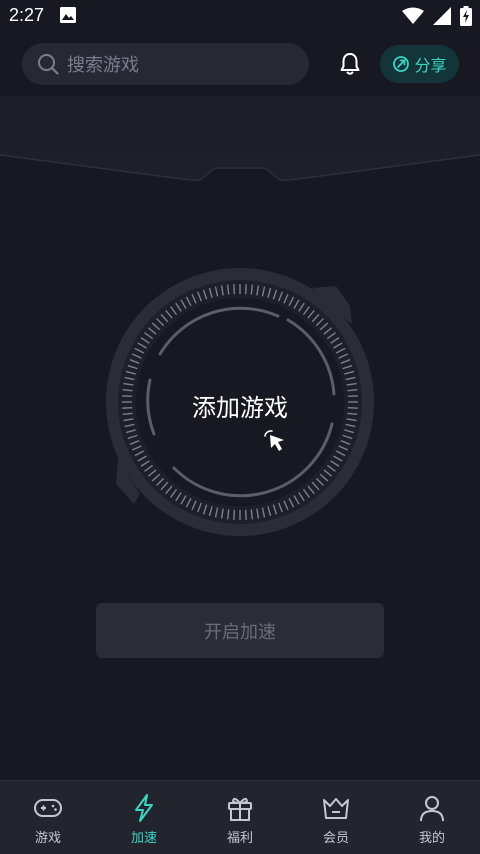 The height and width of the screenshot is (854, 480). Describe the element at coordinates (442, 18) in the screenshot. I see `signal-icon` at that location.